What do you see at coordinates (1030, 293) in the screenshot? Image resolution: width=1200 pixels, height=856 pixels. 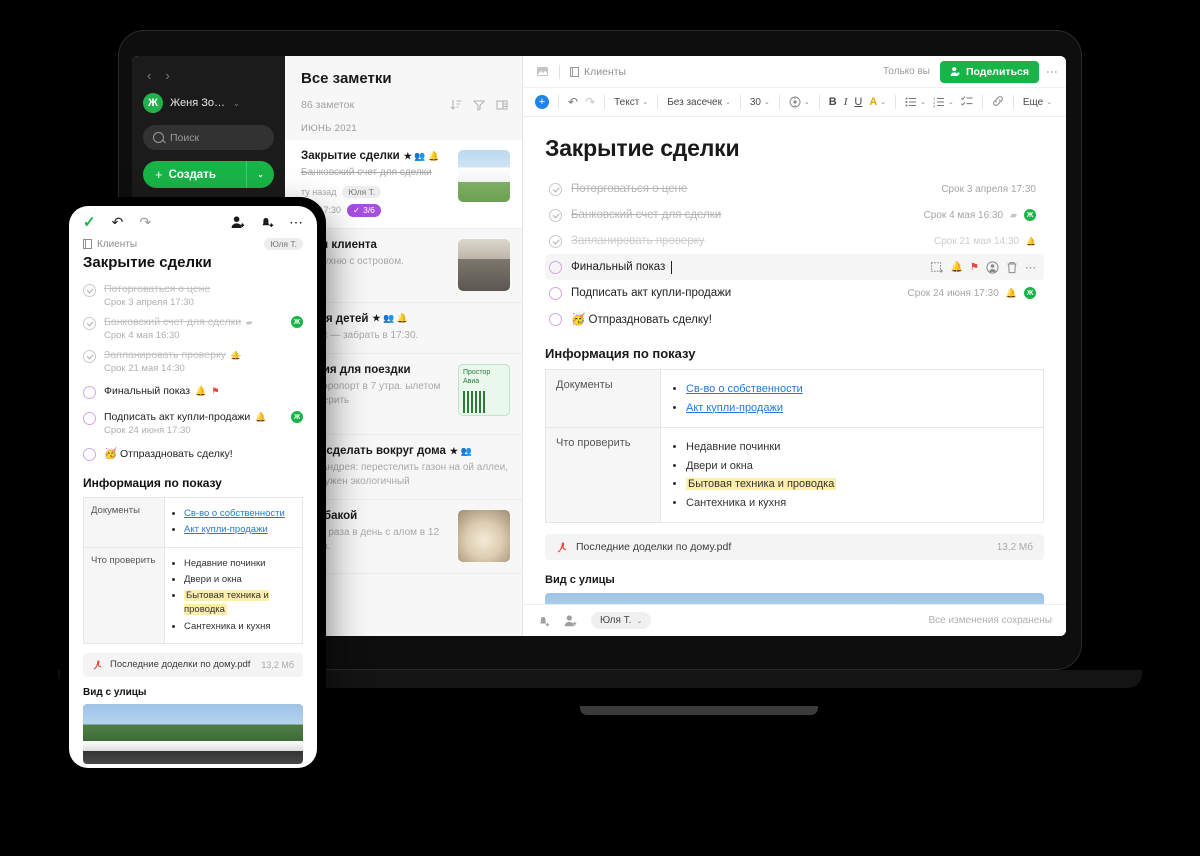 I see `assignee-avatar: Ж` at bounding box center [1030, 293].